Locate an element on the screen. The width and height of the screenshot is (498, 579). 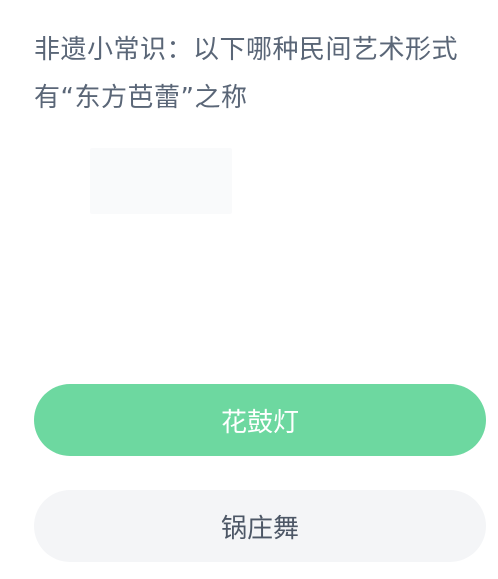
answer-option-1: 花鼓灯 is located at coordinates (260, 420).